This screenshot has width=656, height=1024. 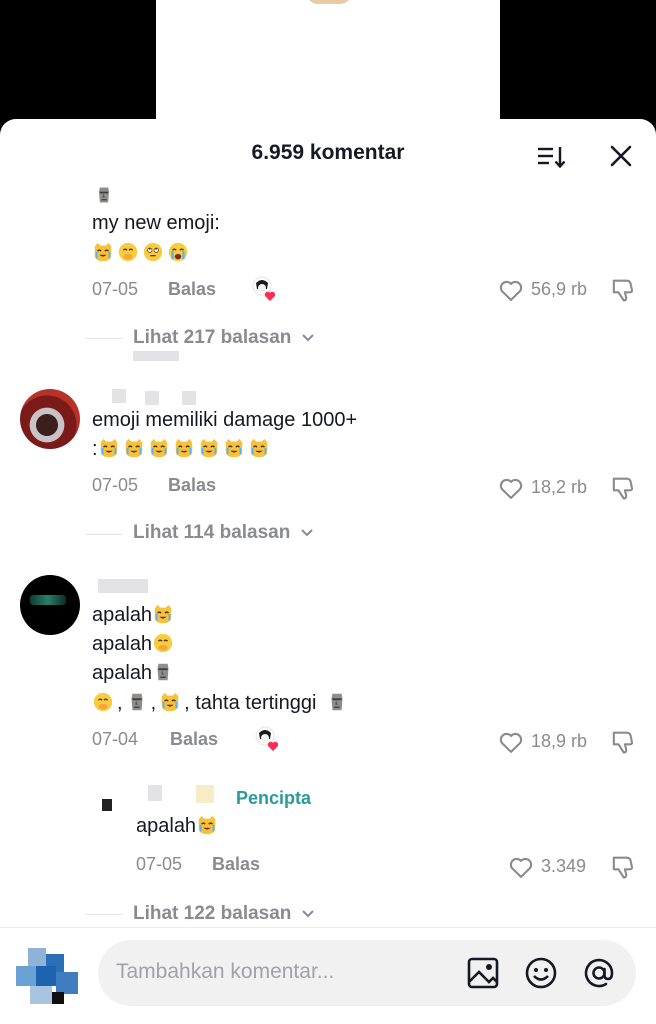 I want to click on view-replies-button: Lihat 217 balasan, so click(x=224, y=340).